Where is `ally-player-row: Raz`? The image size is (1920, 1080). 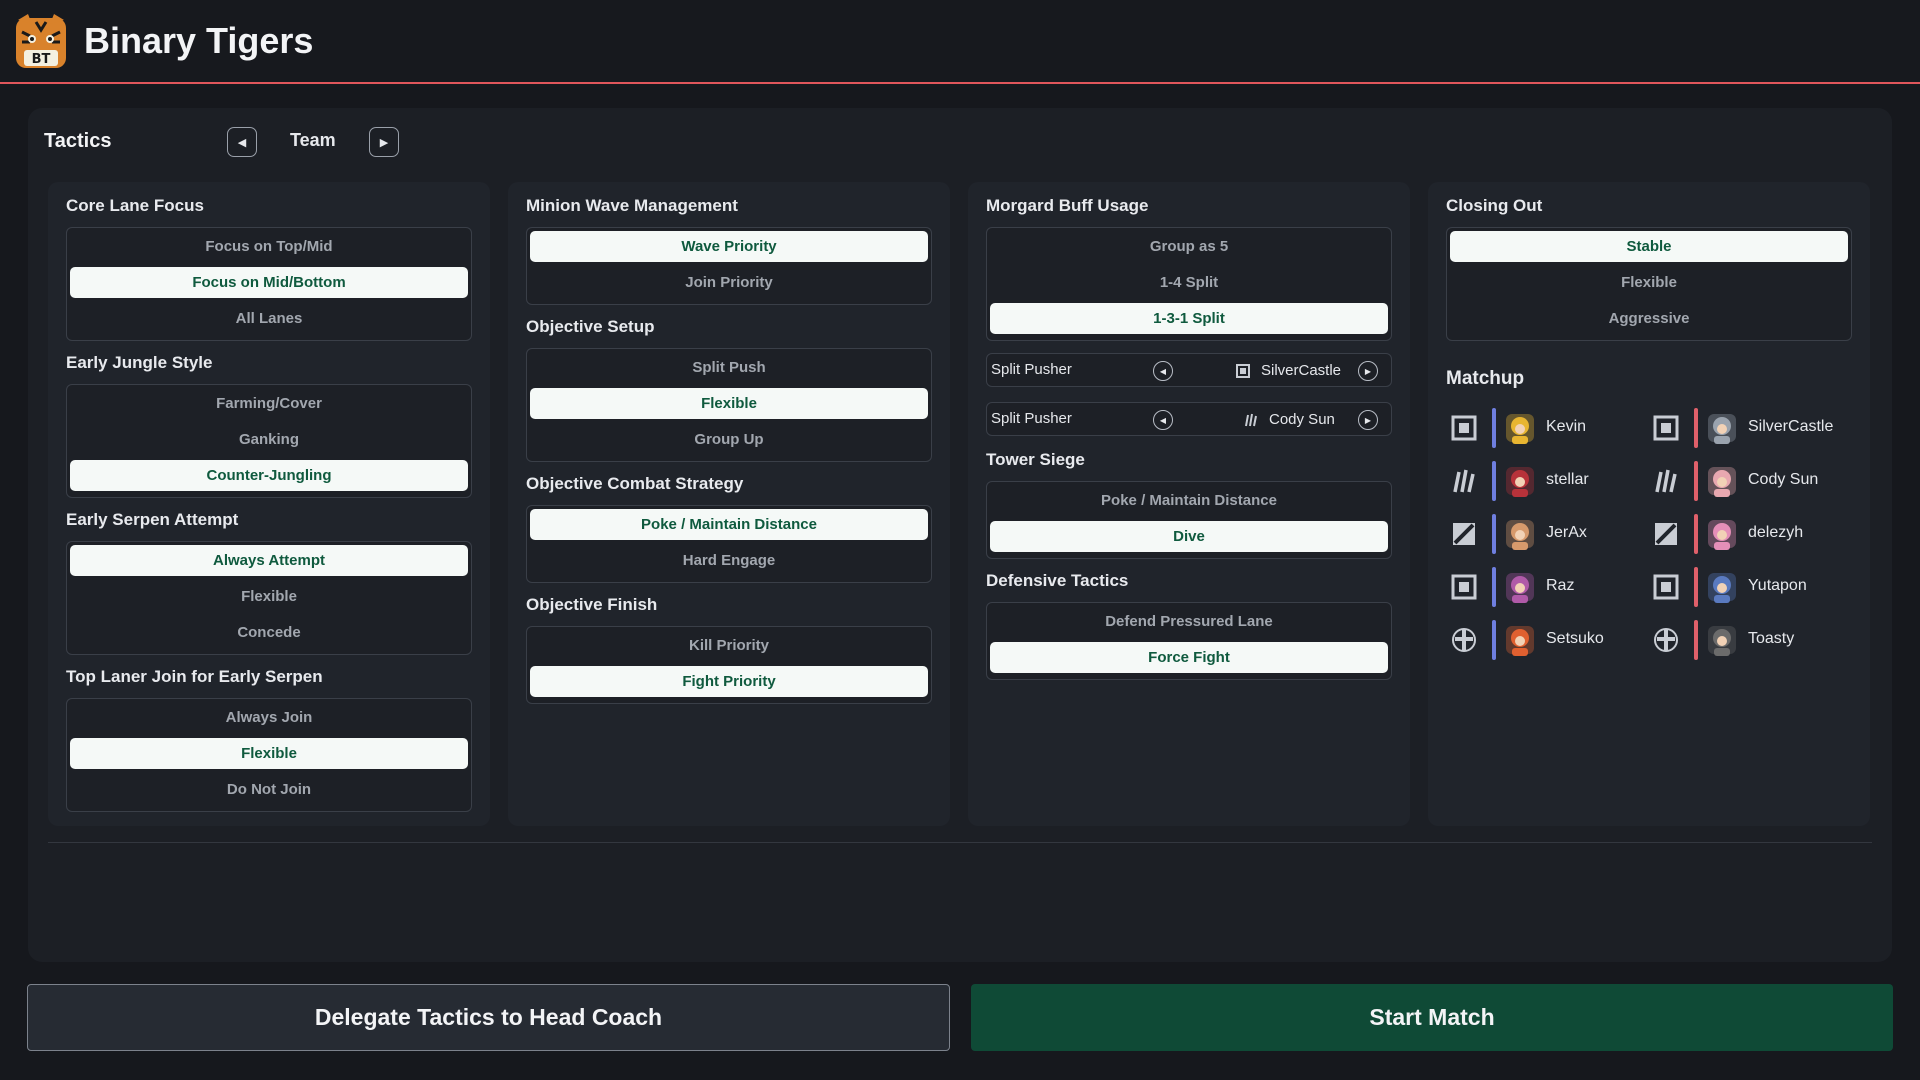 ally-player-row: Raz is located at coordinates (1550, 587).